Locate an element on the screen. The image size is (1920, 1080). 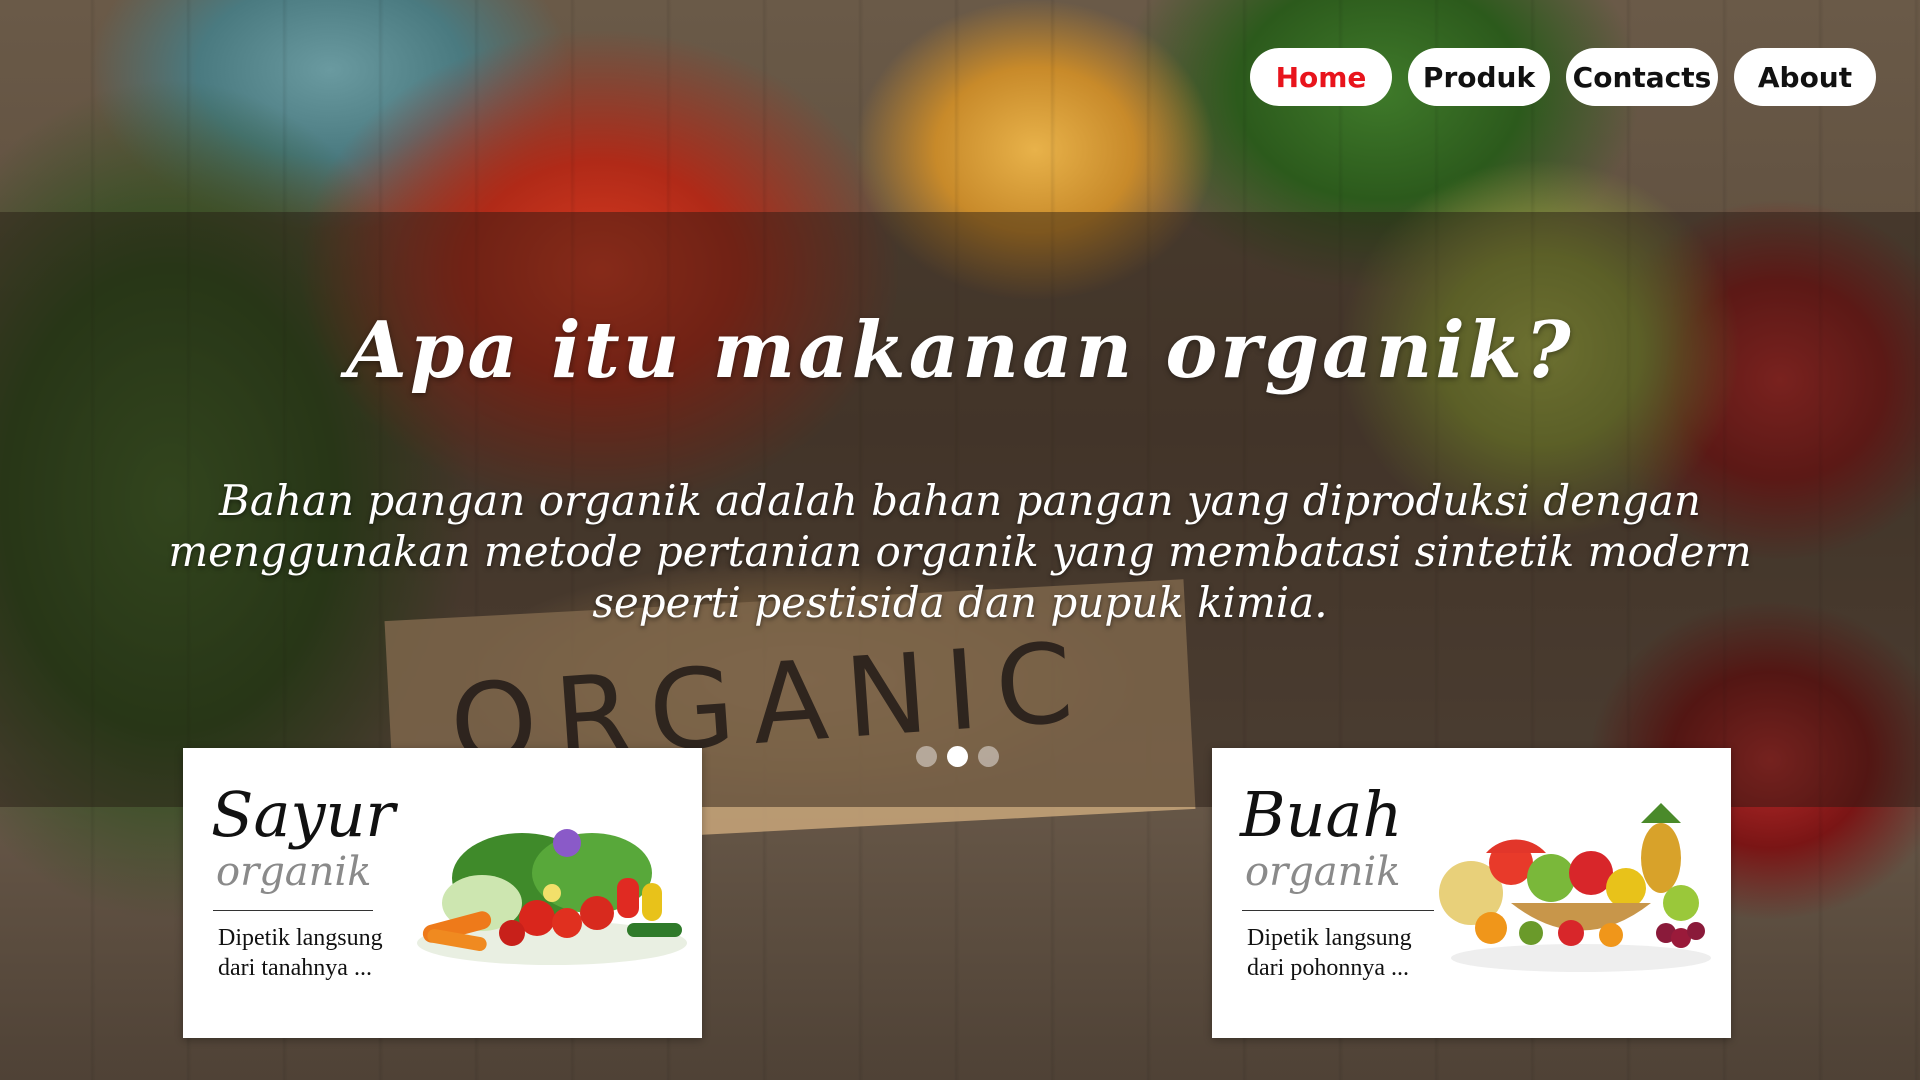
carousel-indicators is located at coordinates (957, 756).